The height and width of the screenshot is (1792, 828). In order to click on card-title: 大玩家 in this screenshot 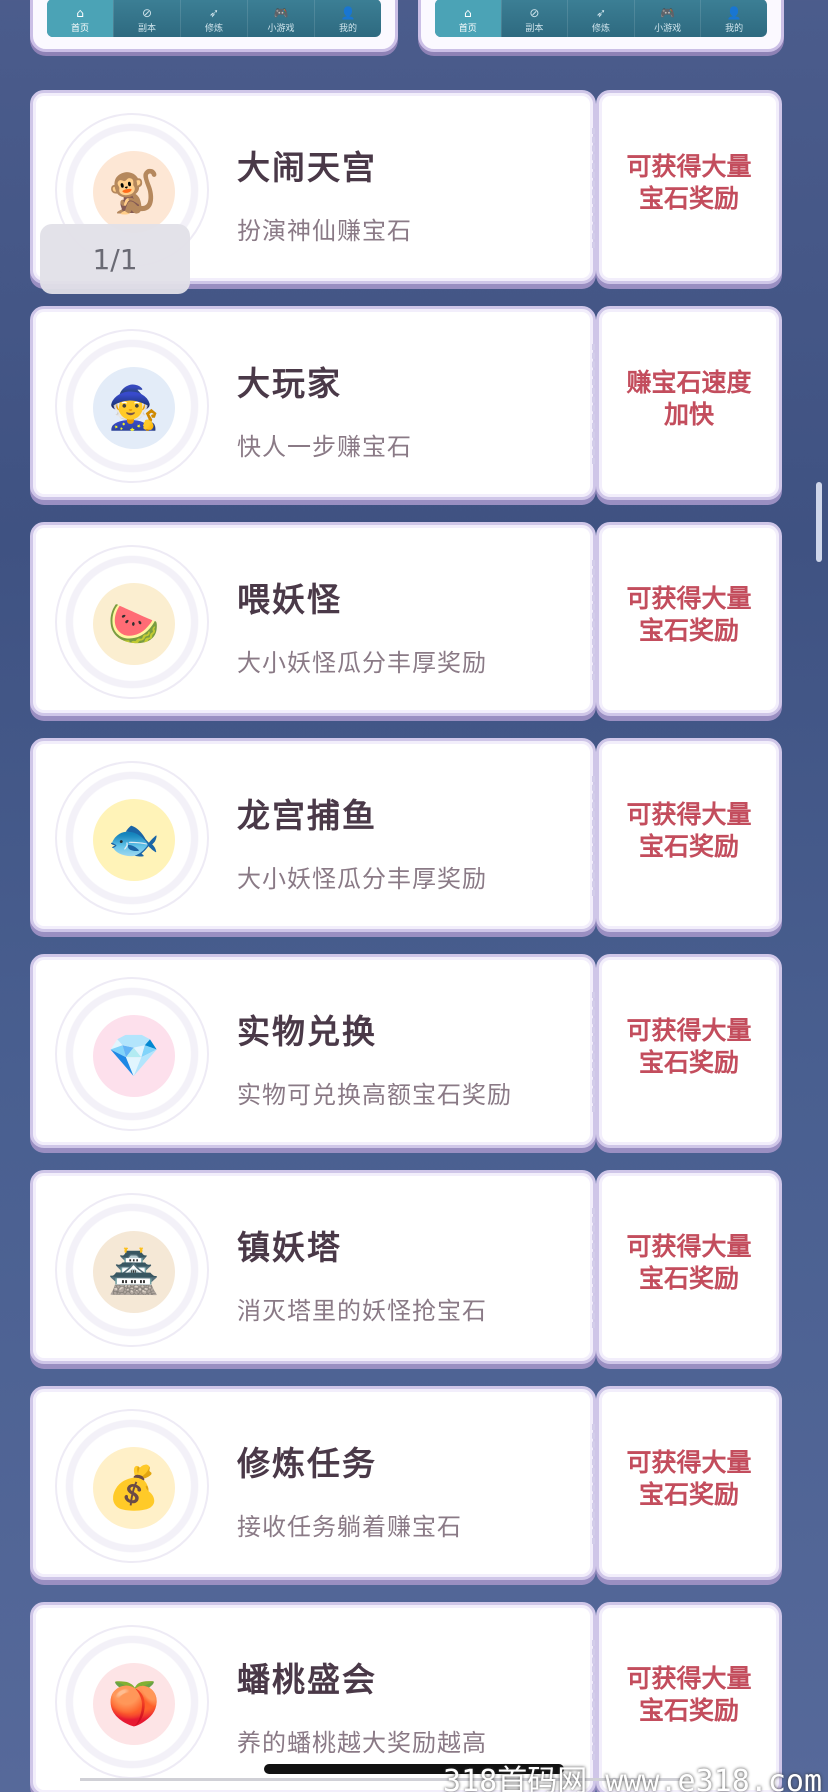, I will do `click(289, 383)`.